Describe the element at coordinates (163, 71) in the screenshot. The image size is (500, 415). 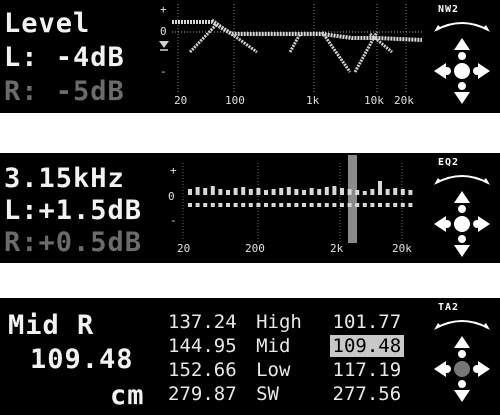
I see `scale-minus-label: -` at that location.